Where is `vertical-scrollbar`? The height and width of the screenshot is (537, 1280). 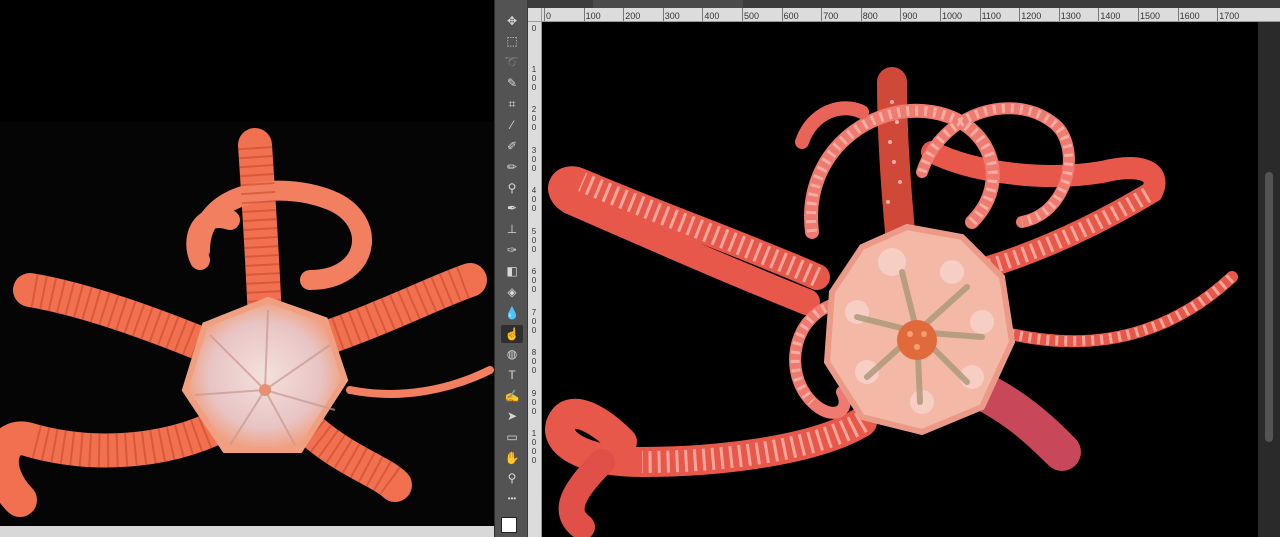 vertical-scrollbar is located at coordinates (1269, 279).